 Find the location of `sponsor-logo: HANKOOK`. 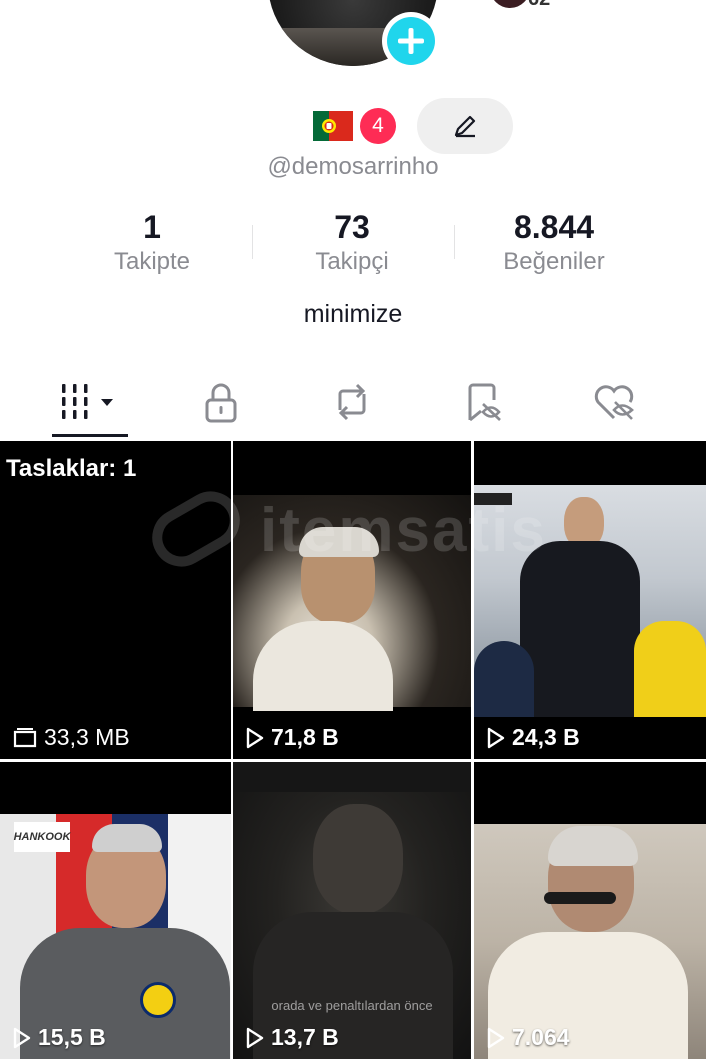

sponsor-logo: HANKOOK is located at coordinates (42, 837).